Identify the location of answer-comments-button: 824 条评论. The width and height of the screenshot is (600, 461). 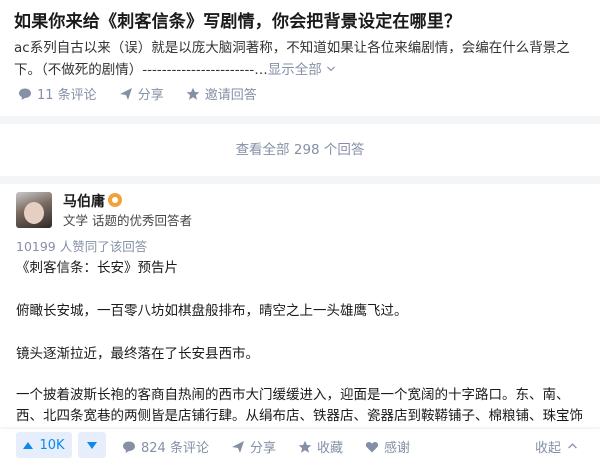
(165, 446).